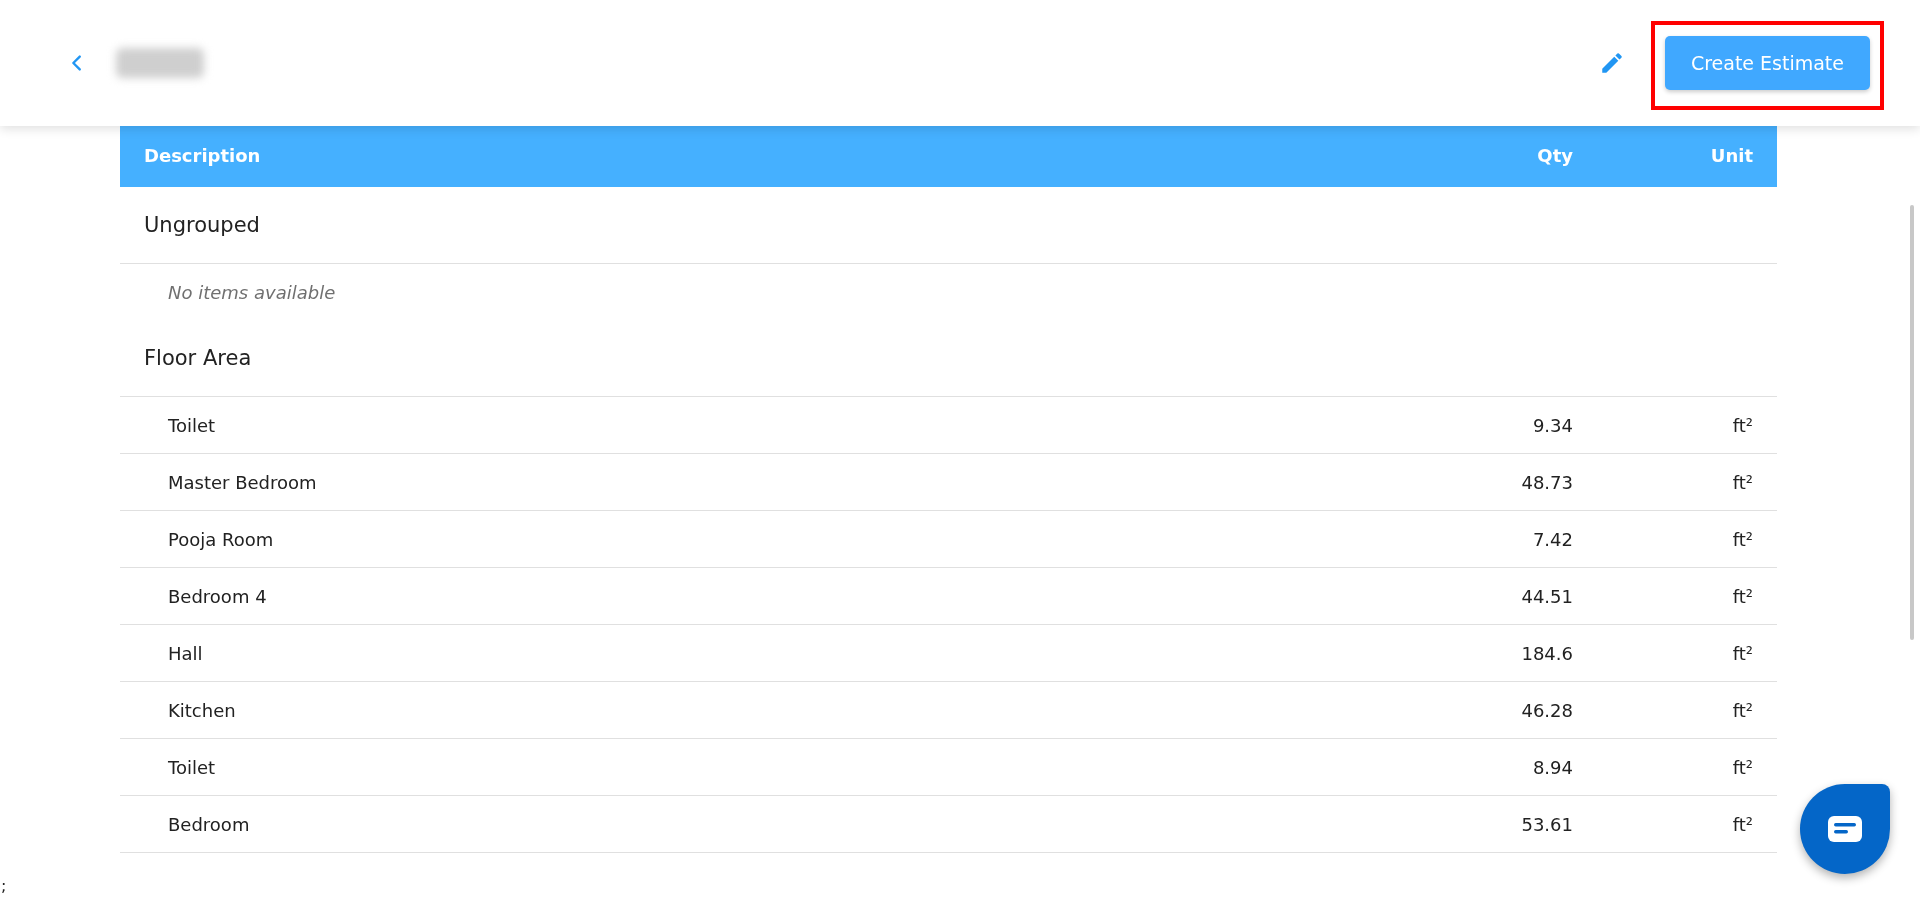 The image size is (1920, 905). Describe the element at coordinates (1552, 767) in the screenshot. I see `table-cell: 8.94` at that location.